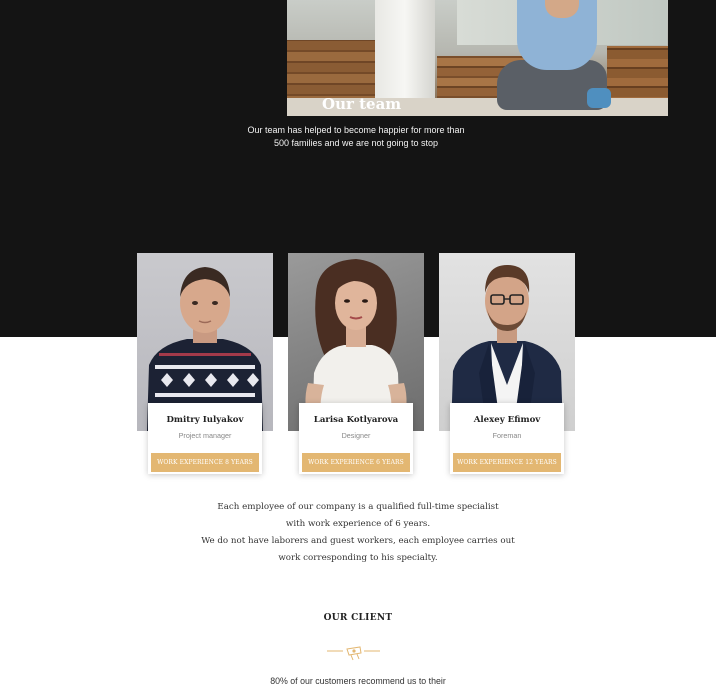 This screenshot has height=690, width=716. What do you see at coordinates (356, 420) in the screenshot?
I see `team-member-name: Larisa Kotlyarova` at bounding box center [356, 420].